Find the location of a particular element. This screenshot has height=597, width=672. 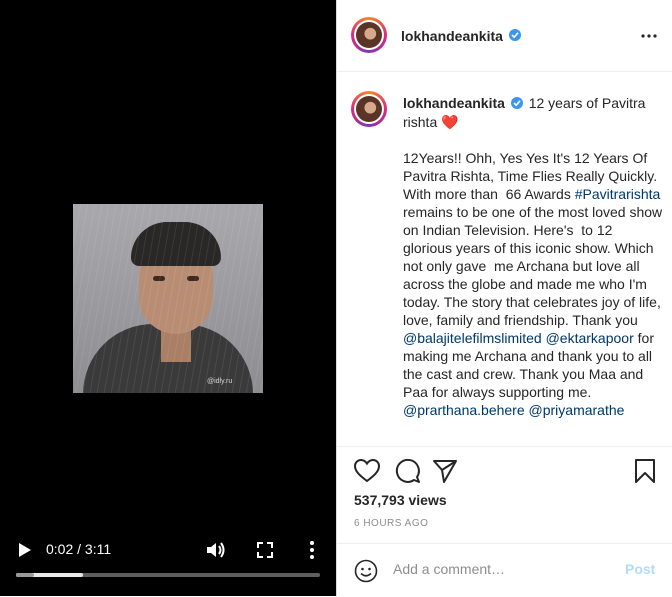

caption-username: lokhandeankita is located at coordinates (454, 103).